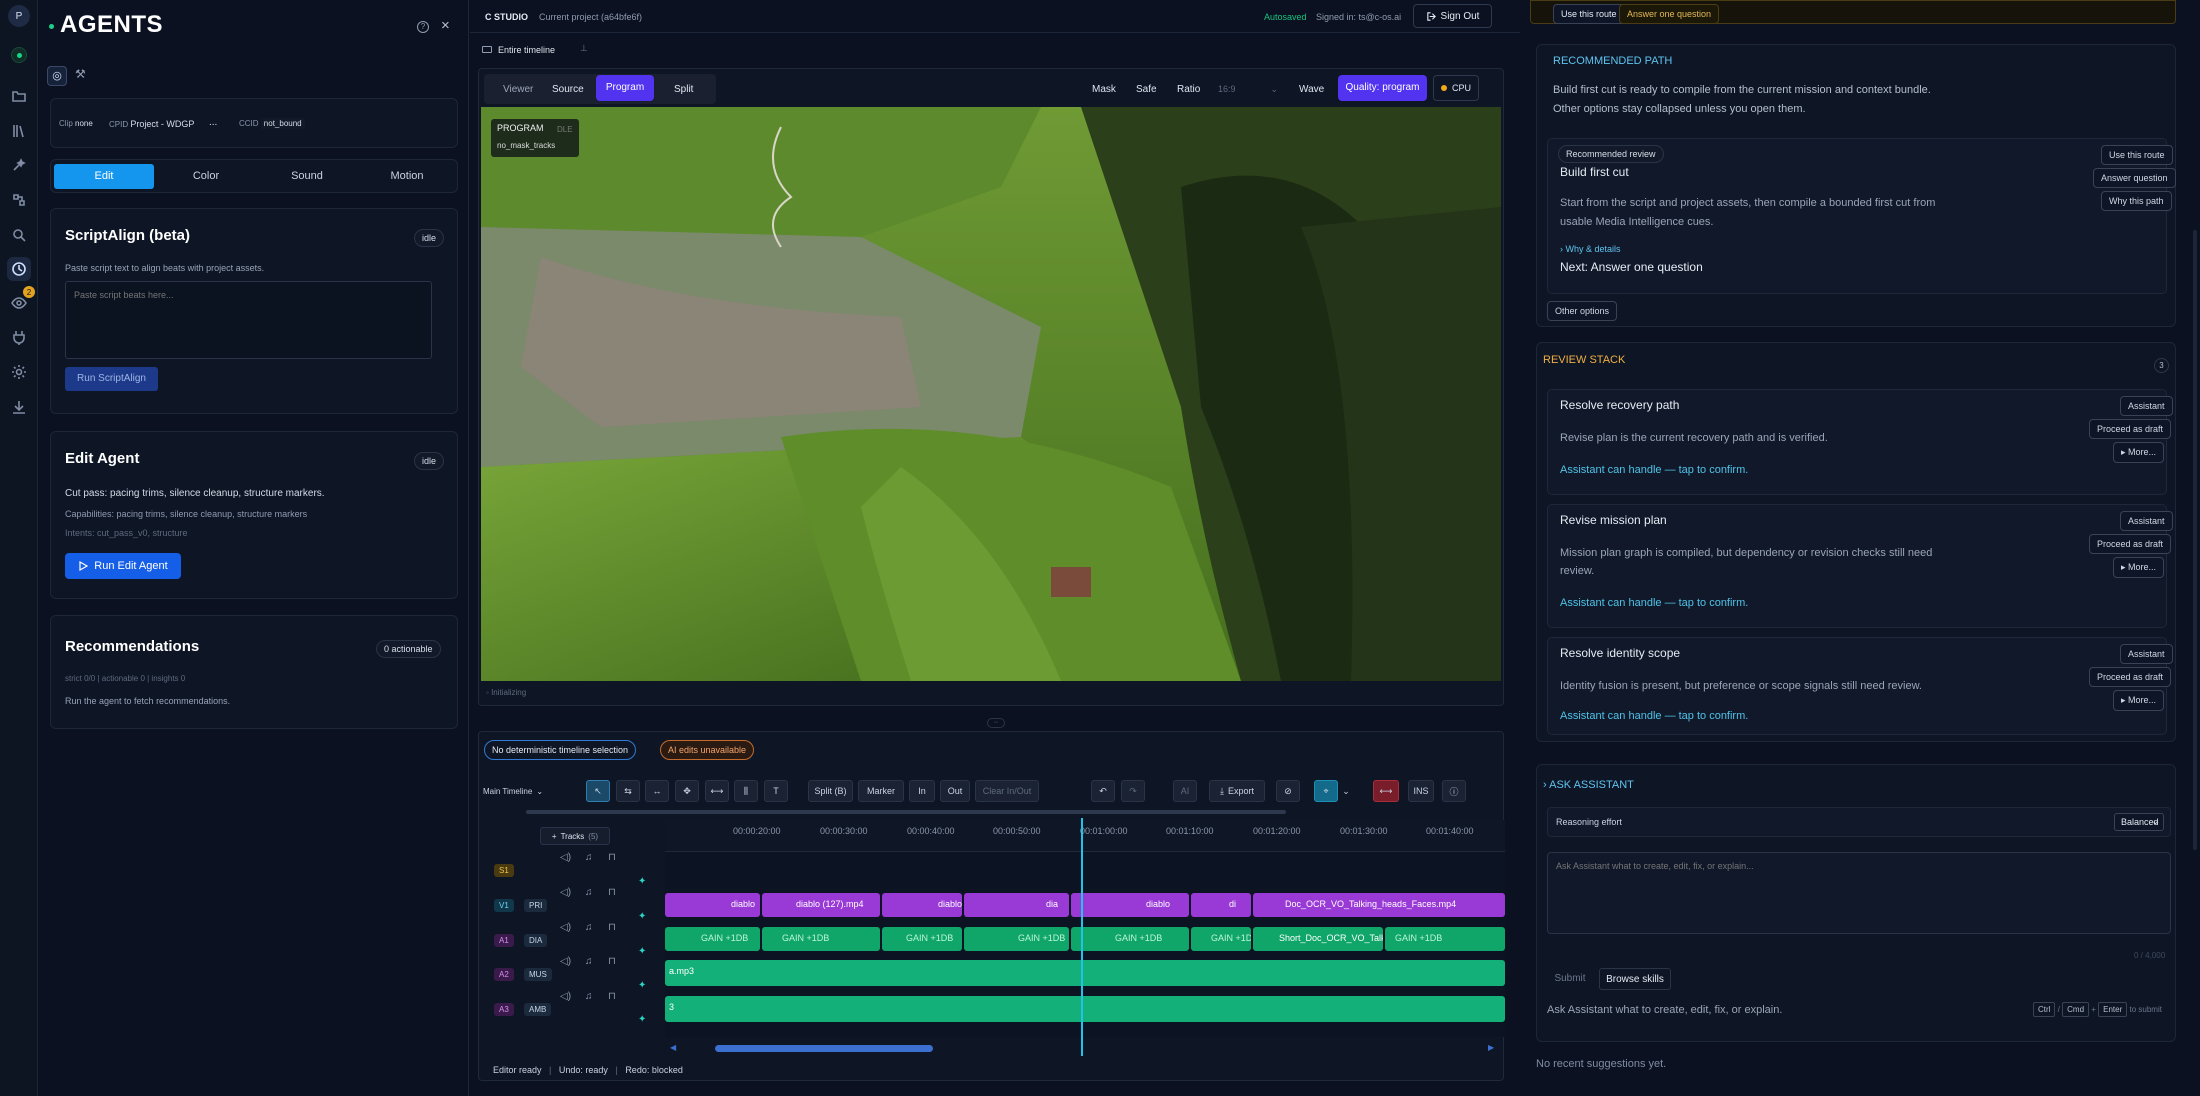 This screenshot has height=1096, width=2200. I want to click on plug-icon, so click(19, 337).